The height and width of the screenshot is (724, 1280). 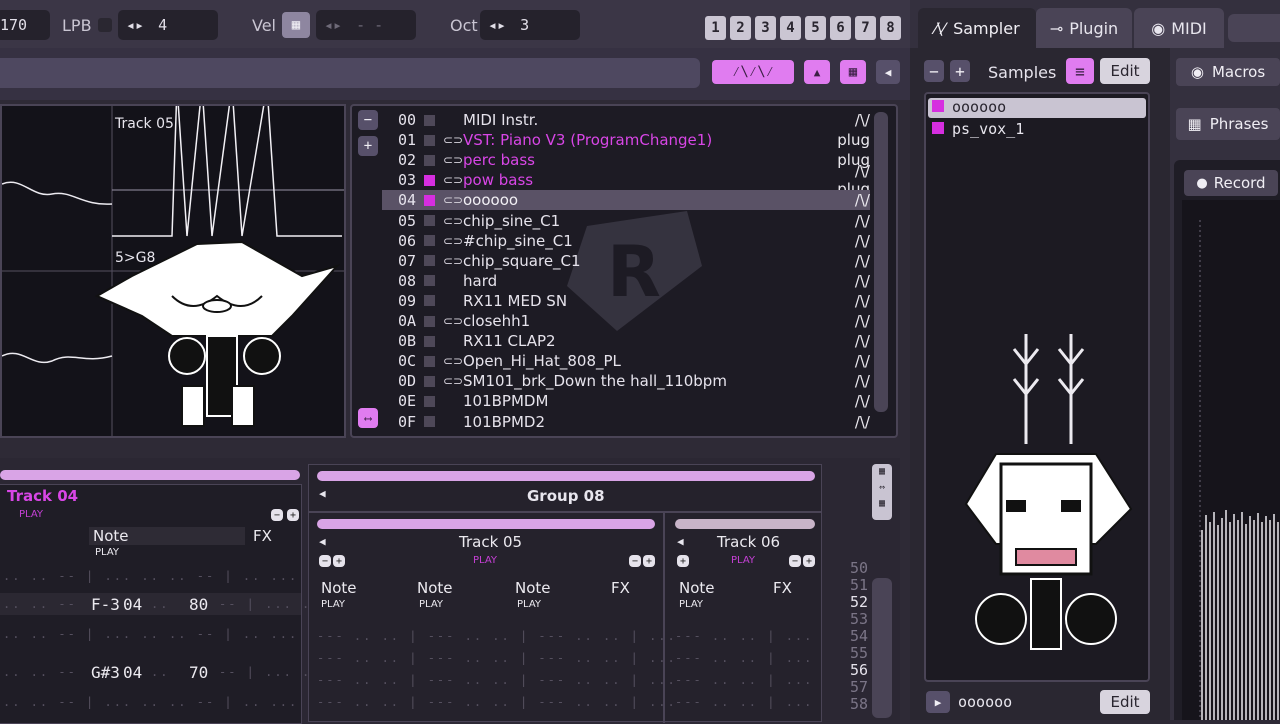 What do you see at coordinates (43, 496) in the screenshot?
I see `track04-title: Track 04` at bounding box center [43, 496].